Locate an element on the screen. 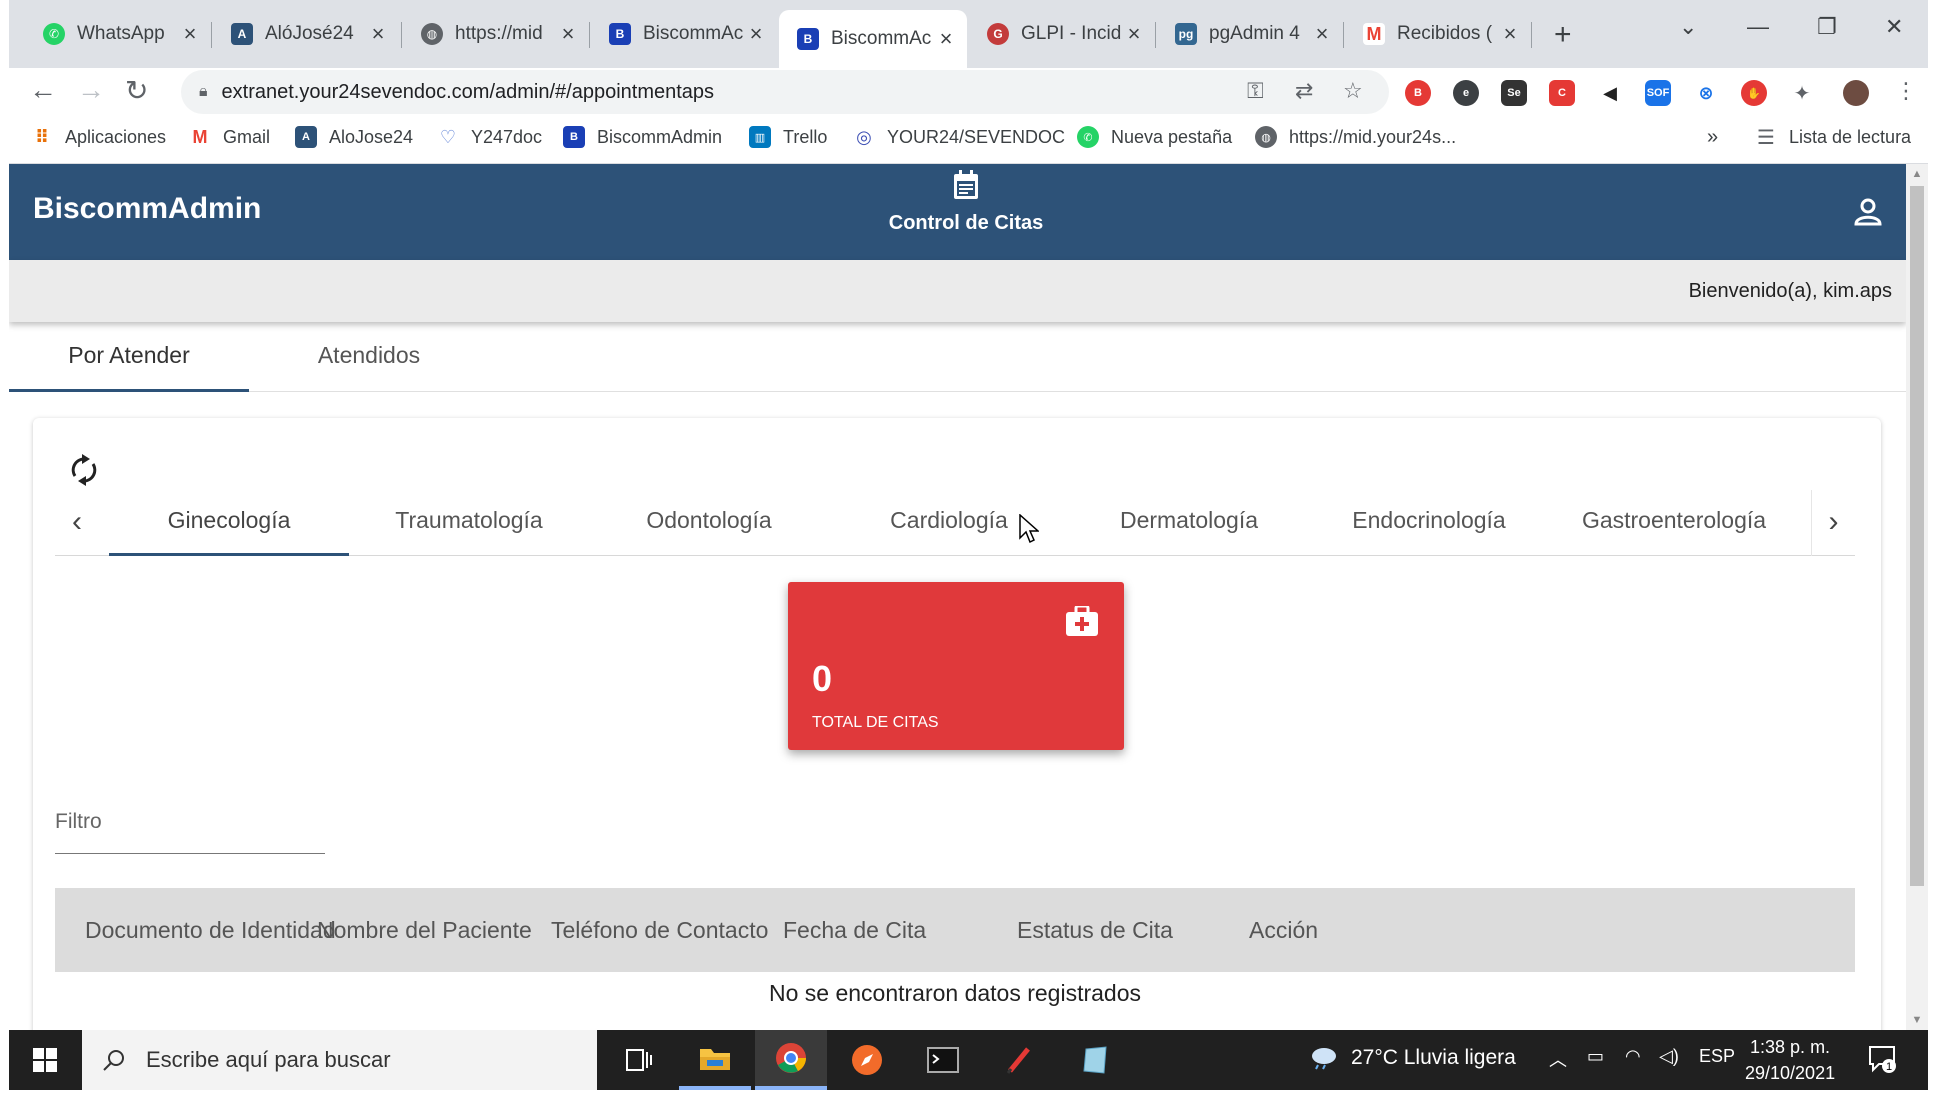  start-button is located at coordinates (45, 1060).